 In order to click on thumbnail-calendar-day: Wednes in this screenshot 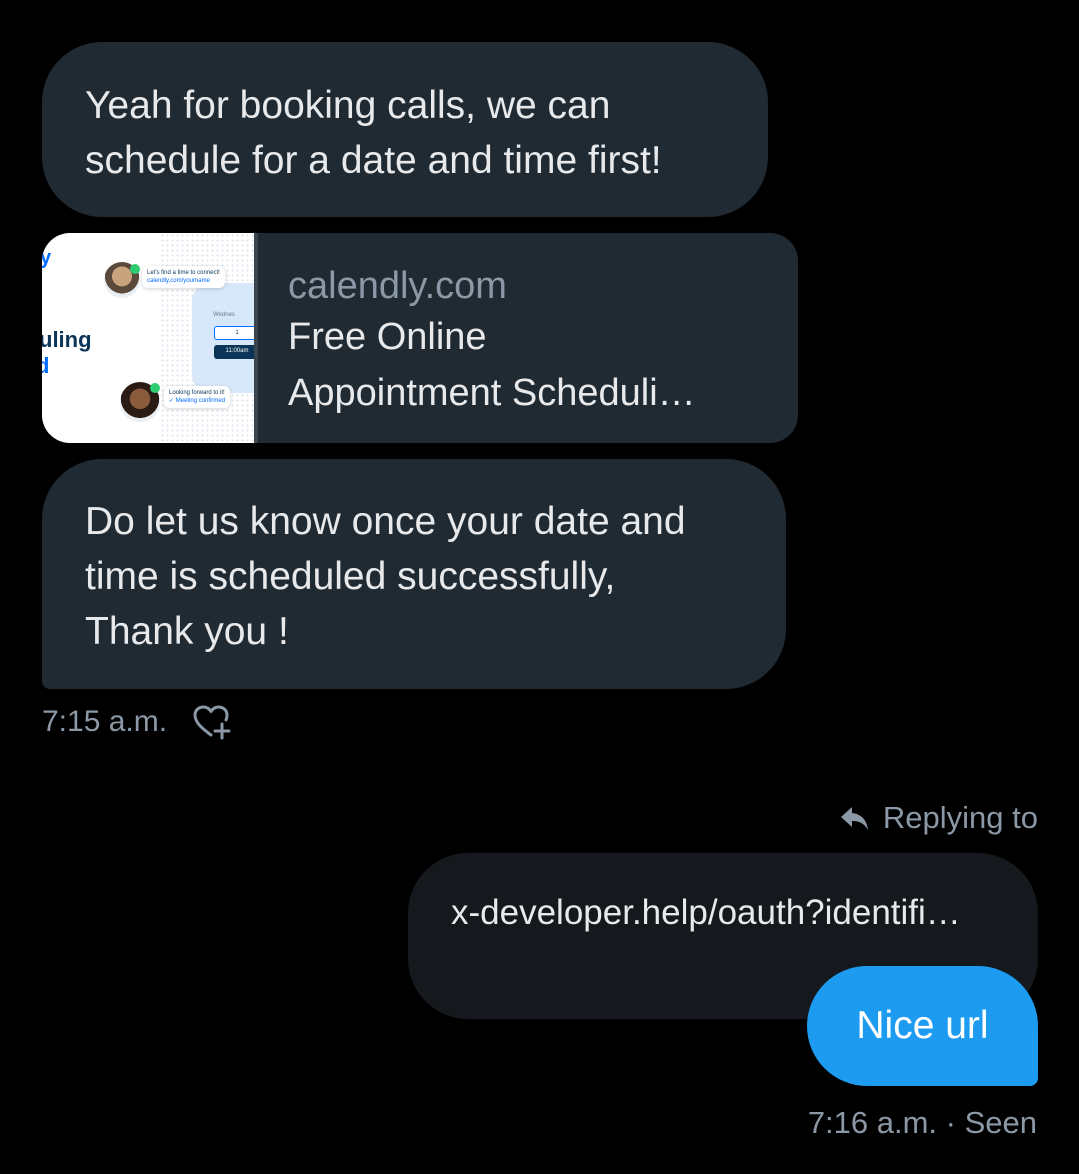, I will do `click(224, 315)`.